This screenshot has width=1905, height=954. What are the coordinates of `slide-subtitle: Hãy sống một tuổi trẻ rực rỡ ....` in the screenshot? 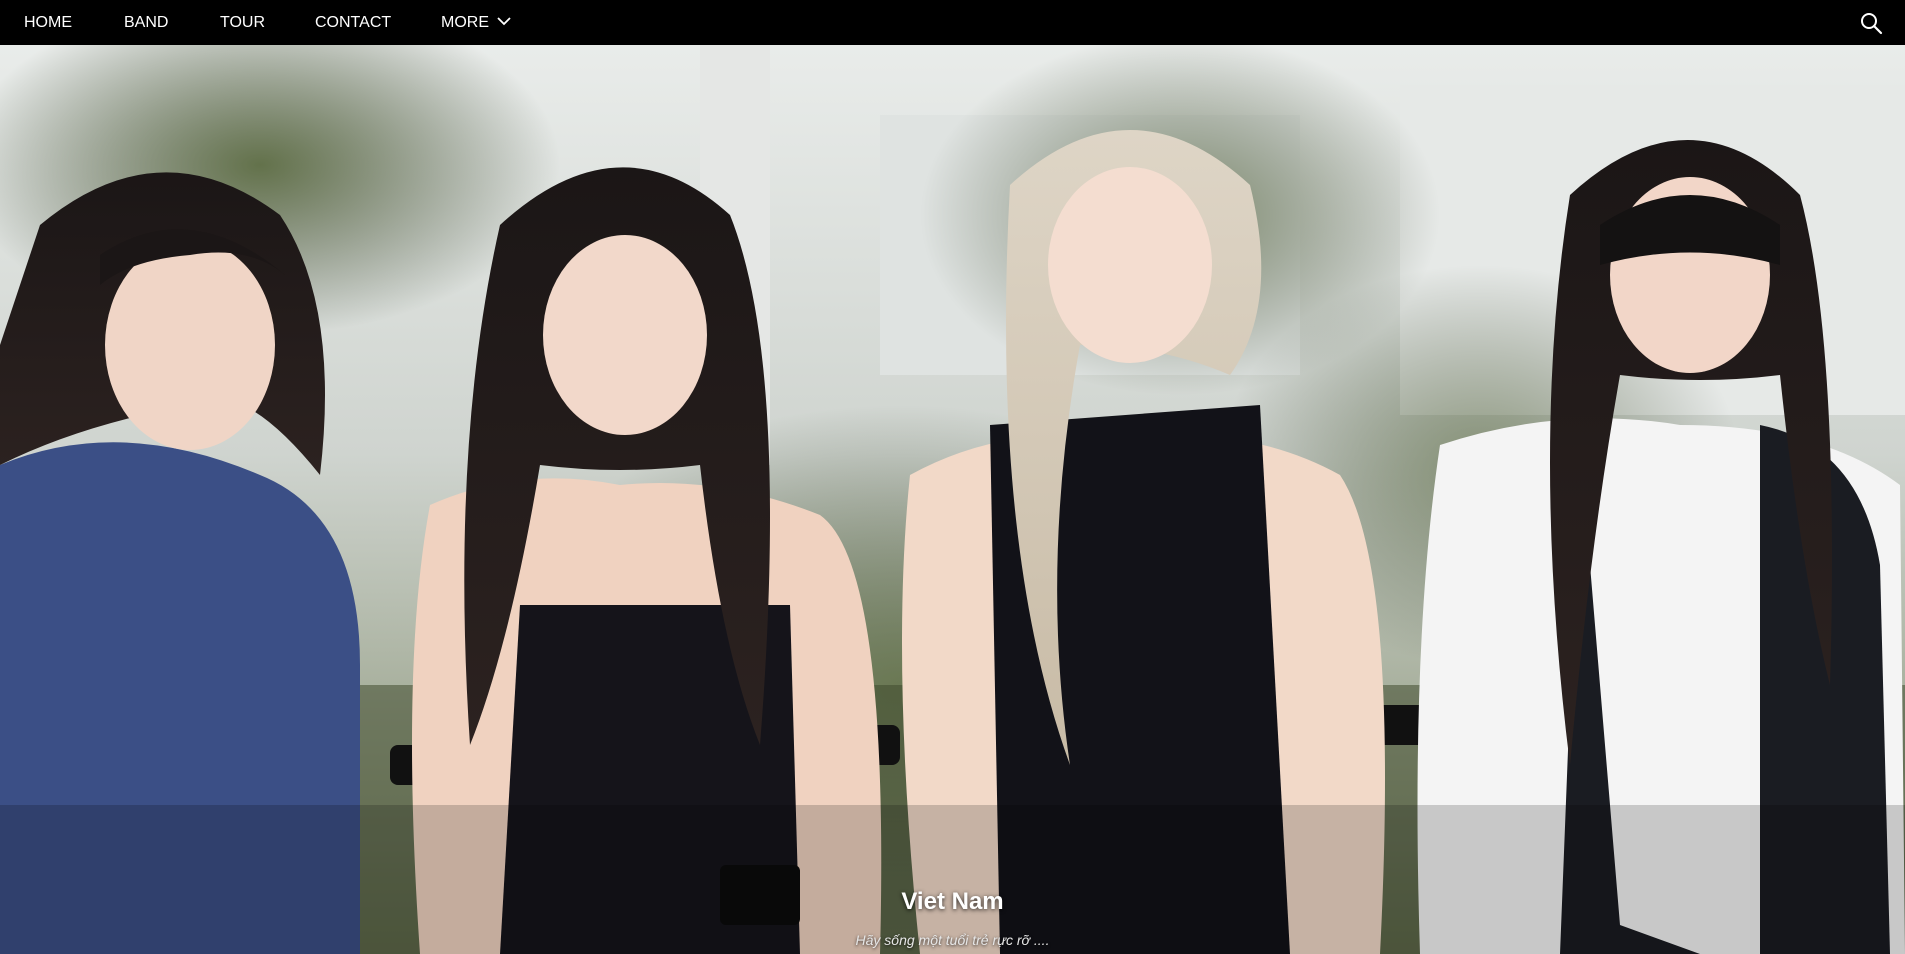 It's located at (952, 940).